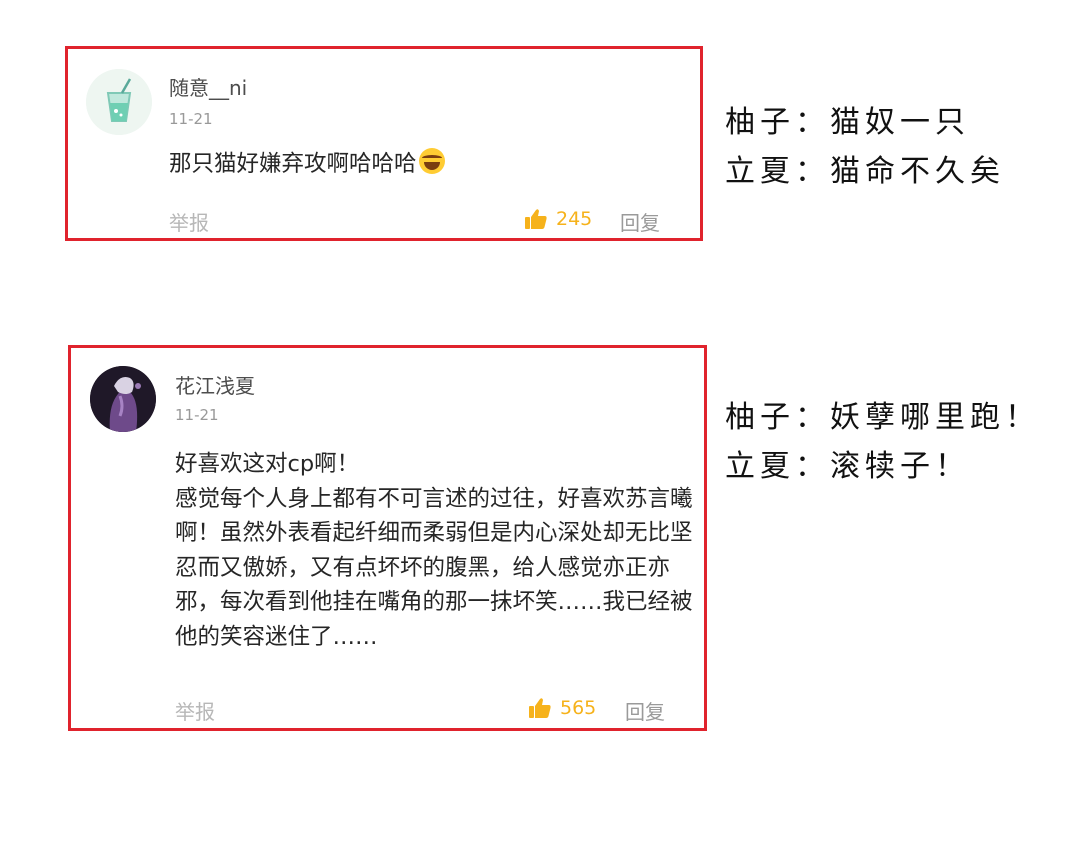 Image resolution: width=1080 pixels, height=844 pixels. What do you see at coordinates (384, 222) in the screenshot?
I see `comment-footer: 举报 245 回复` at bounding box center [384, 222].